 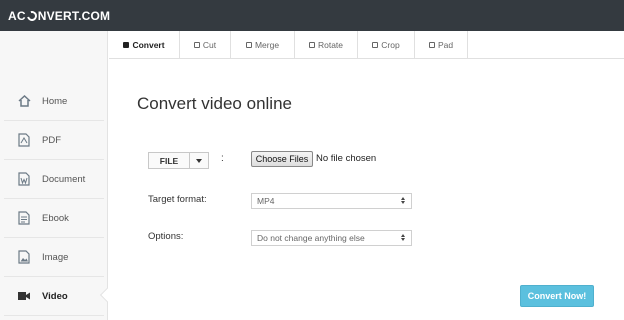 I want to click on tool-tabs: Convert Cut Merge Rotate Crop Pad, so click(x=366, y=45).